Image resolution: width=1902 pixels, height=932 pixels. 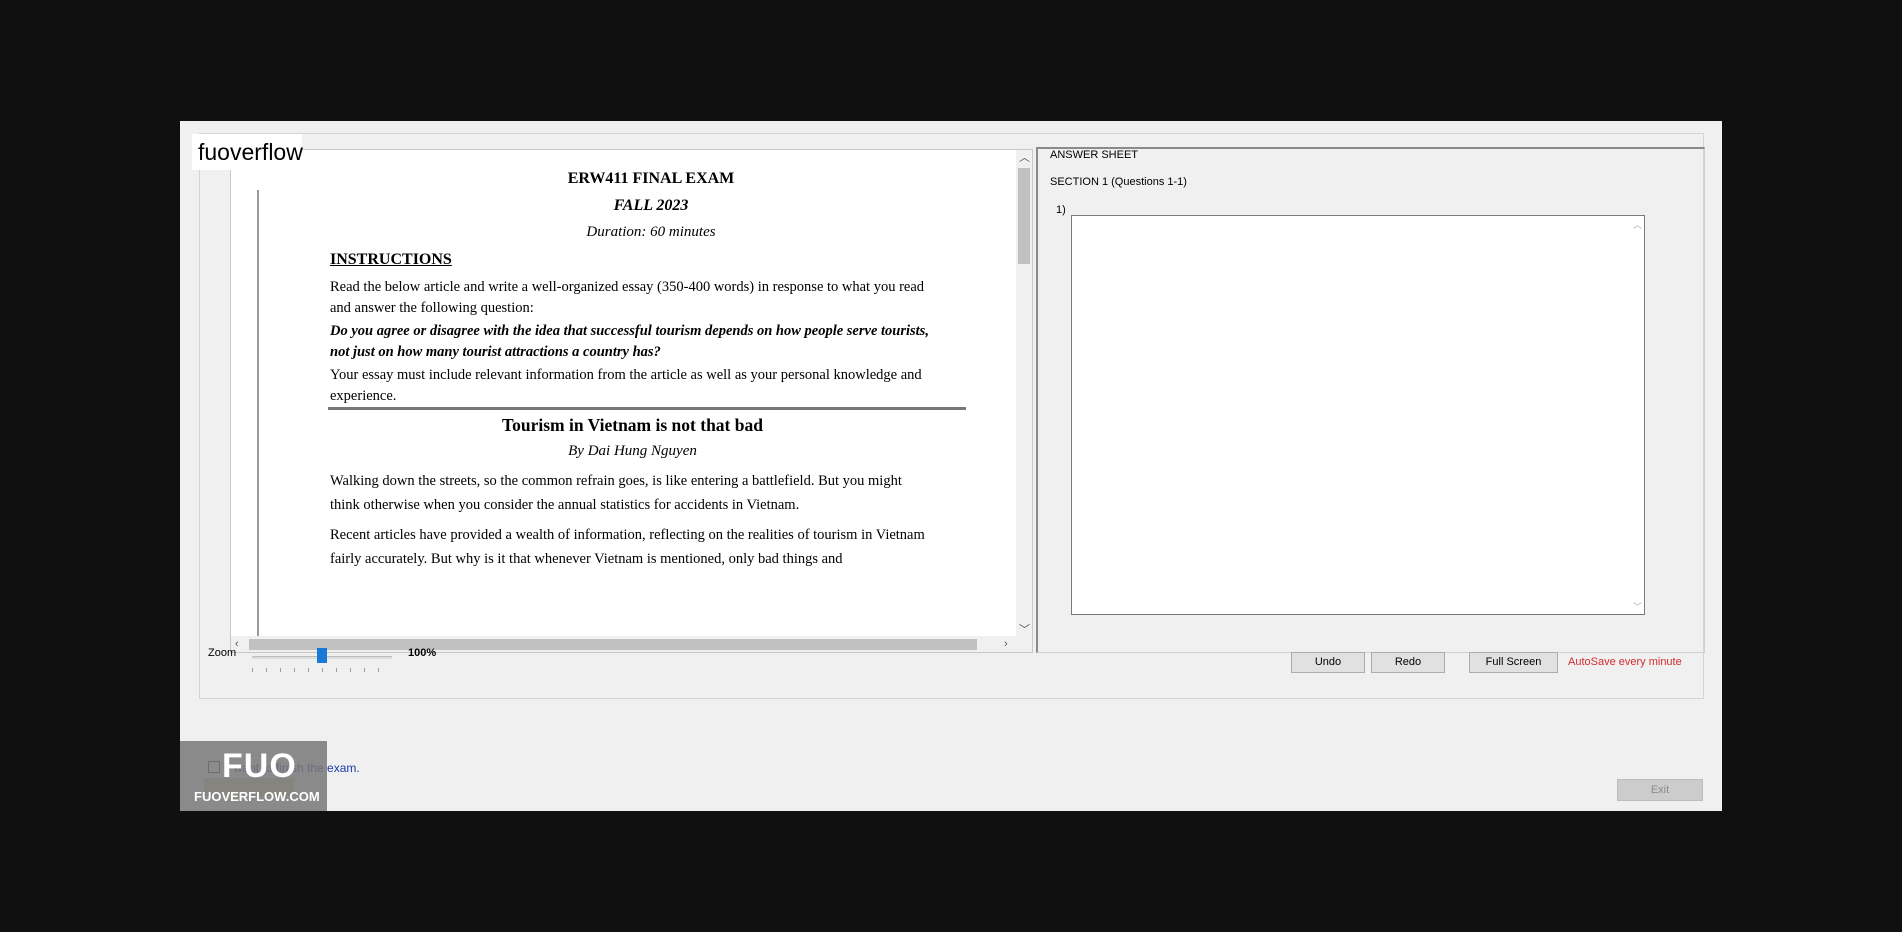 What do you see at coordinates (259, 766) in the screenshot?
I see `logo-mark: FUO` at bounding box center [259, 766].